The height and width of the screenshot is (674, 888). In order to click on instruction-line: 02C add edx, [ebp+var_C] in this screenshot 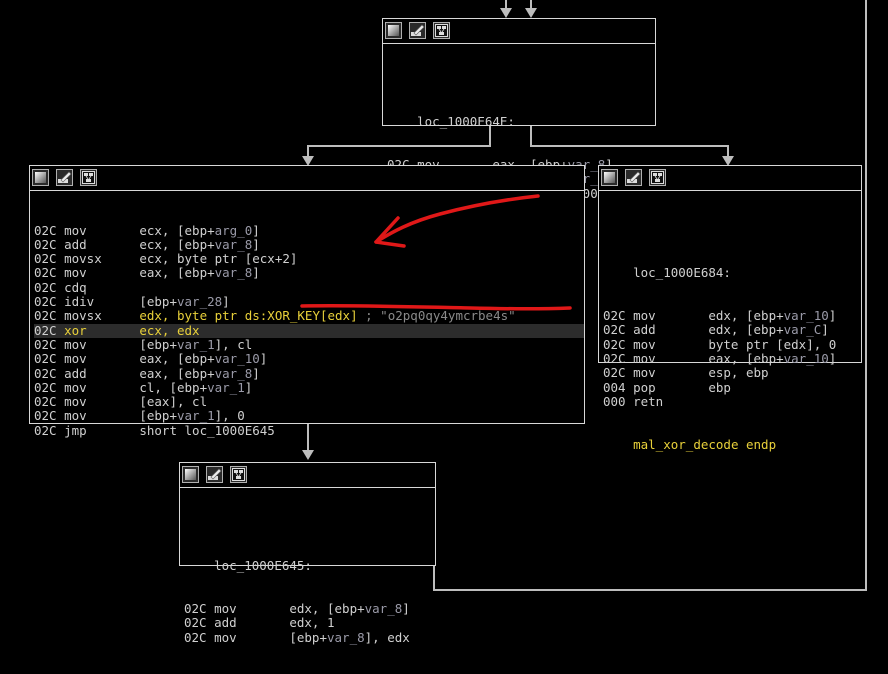, I will do `click(732, 330)`.